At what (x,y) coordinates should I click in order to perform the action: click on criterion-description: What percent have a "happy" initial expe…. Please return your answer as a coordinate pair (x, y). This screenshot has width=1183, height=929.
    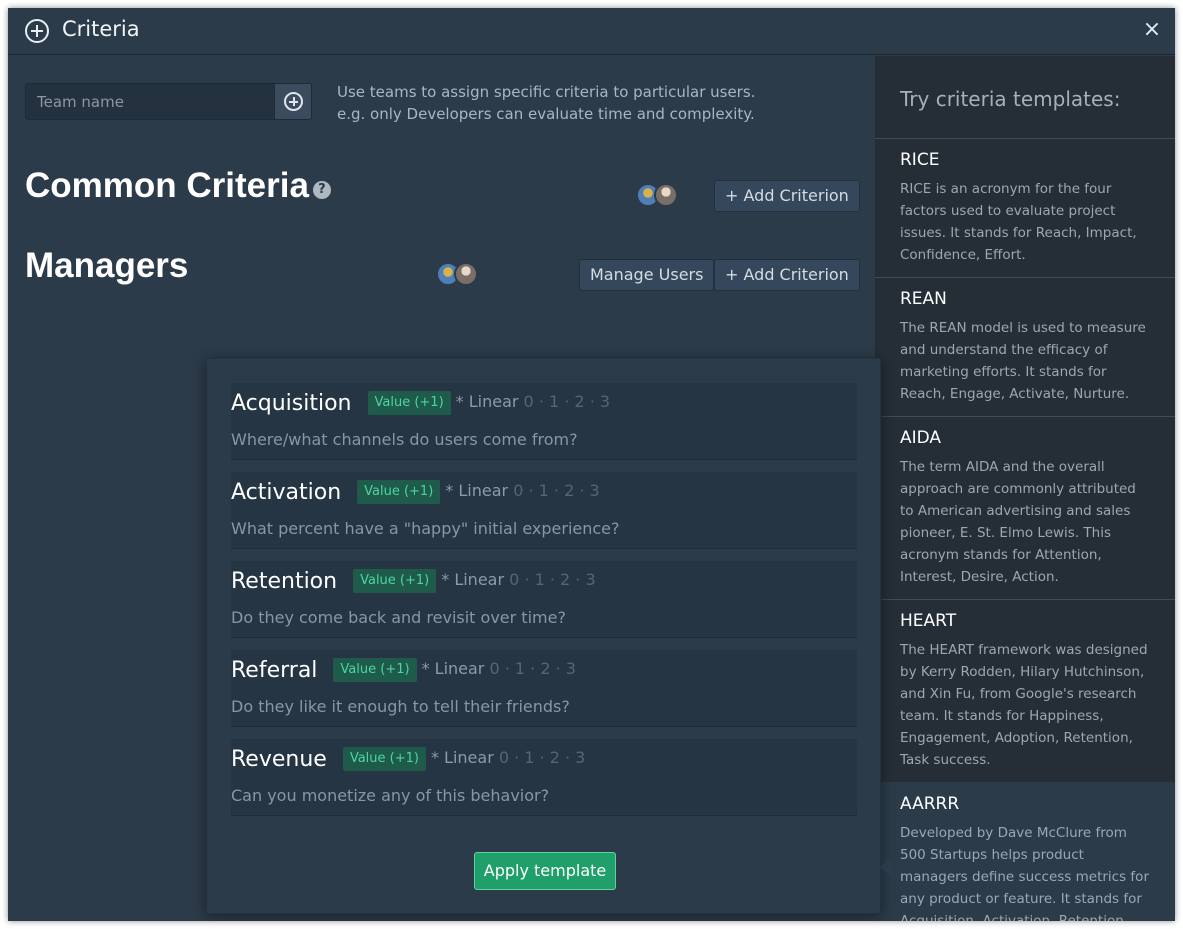
    Looking at the image, I should click on (425, 528).